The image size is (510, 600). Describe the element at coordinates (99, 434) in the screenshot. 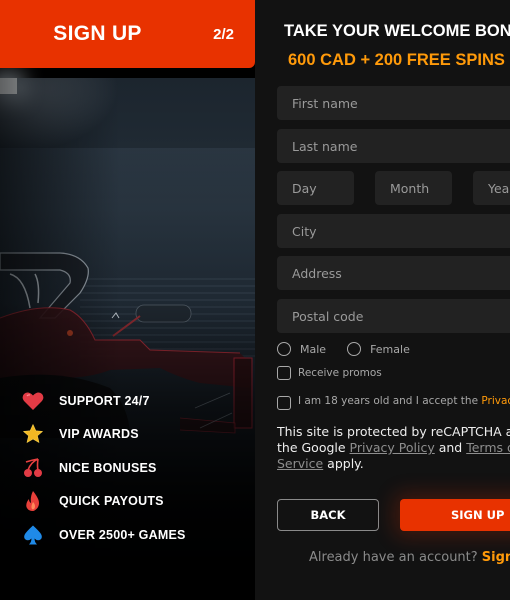

I see `feature-label: VIP AWARDS` at that location.